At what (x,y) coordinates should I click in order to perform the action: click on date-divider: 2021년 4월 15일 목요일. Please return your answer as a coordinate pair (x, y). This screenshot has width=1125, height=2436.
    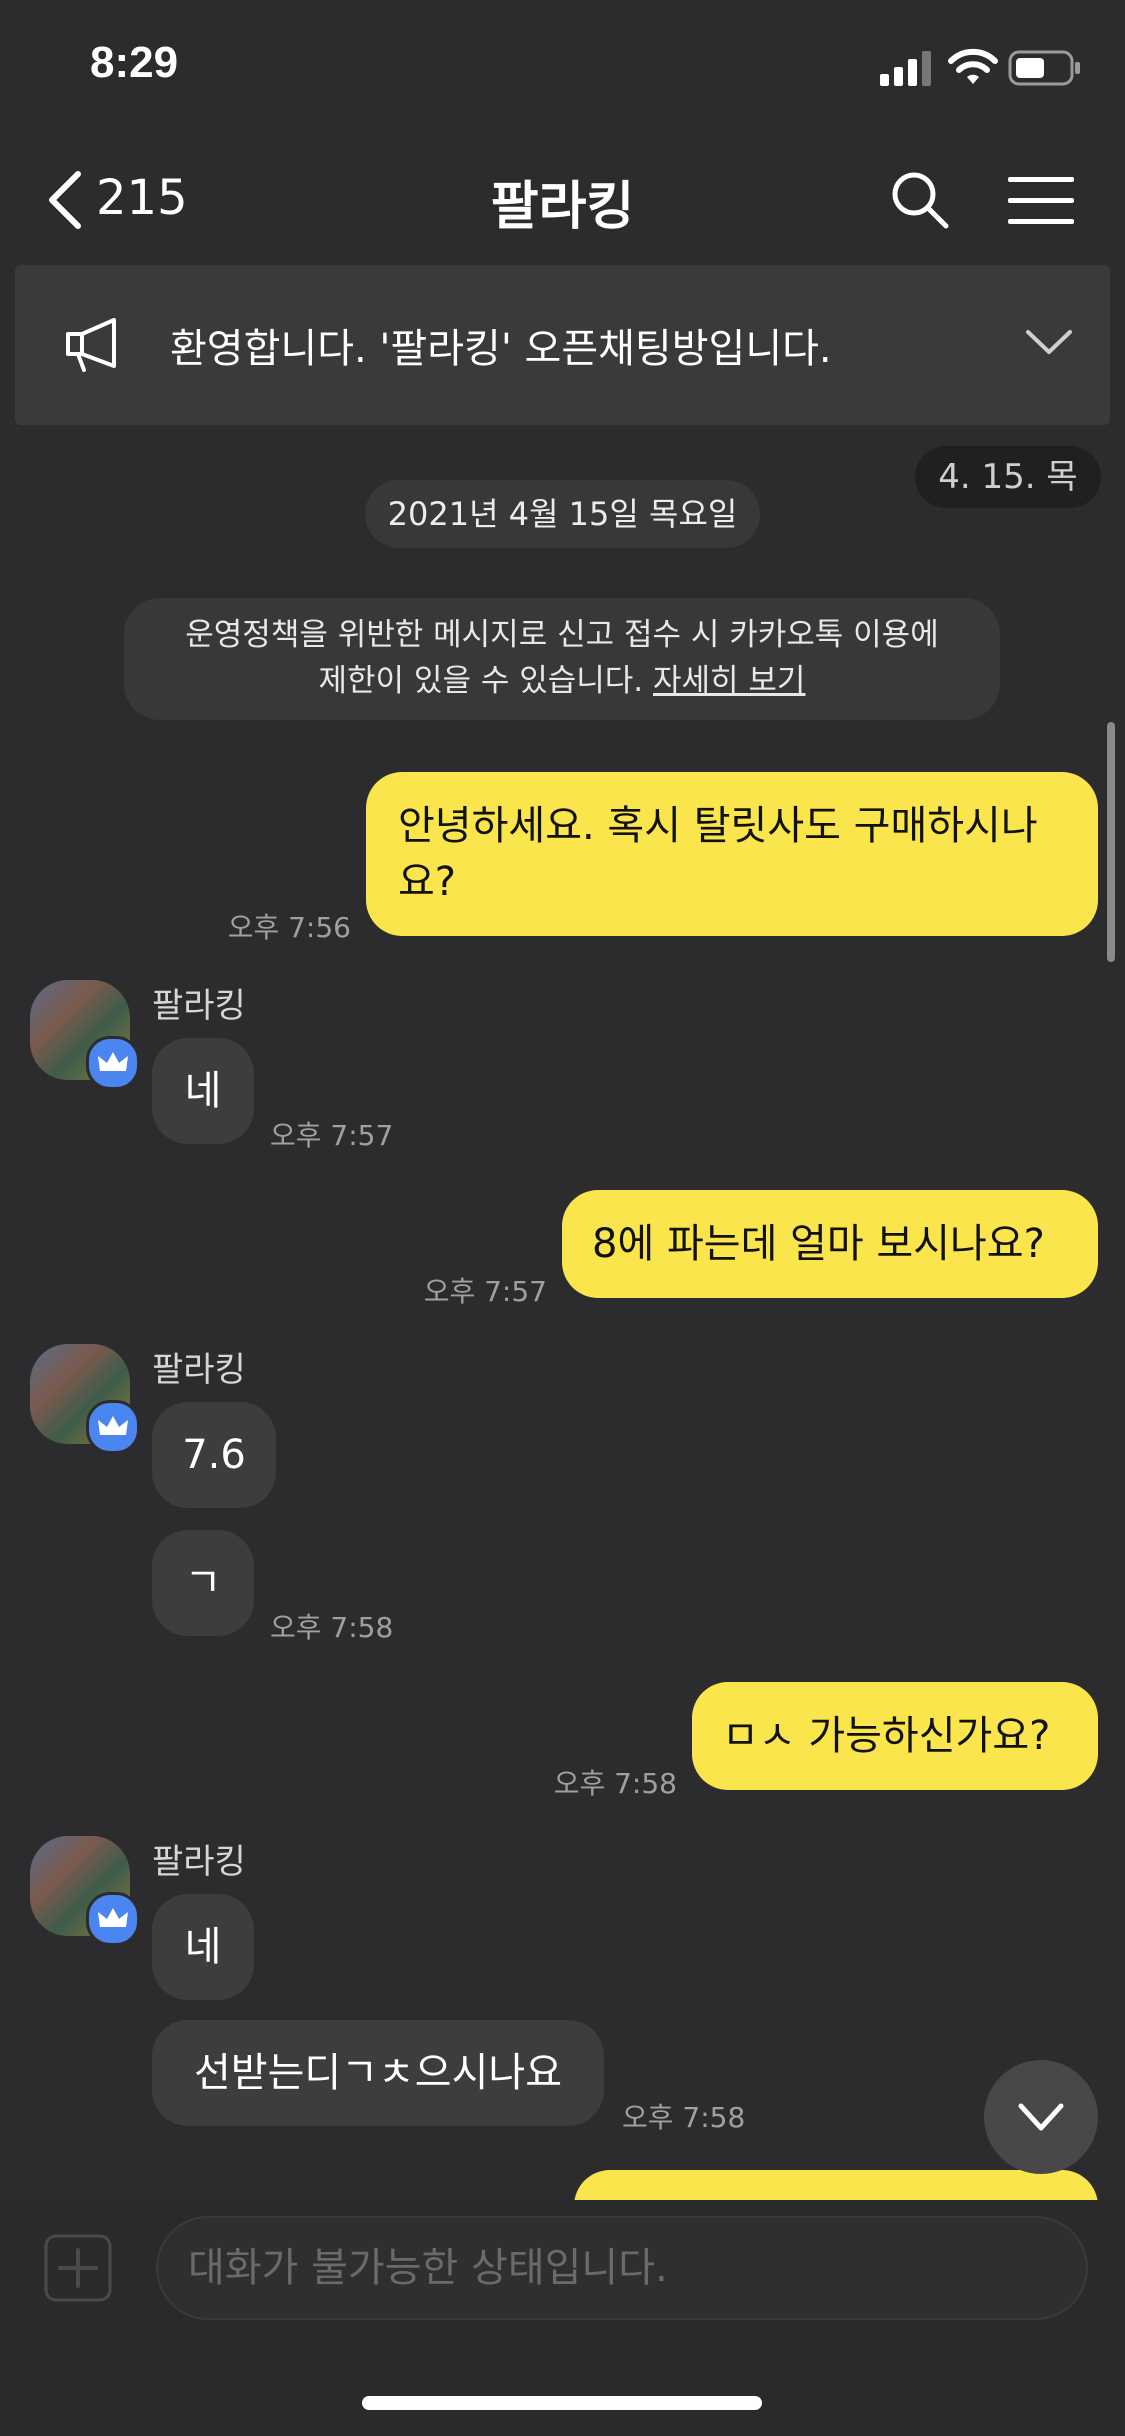
    Looking at the image, I should click on (562, 514).